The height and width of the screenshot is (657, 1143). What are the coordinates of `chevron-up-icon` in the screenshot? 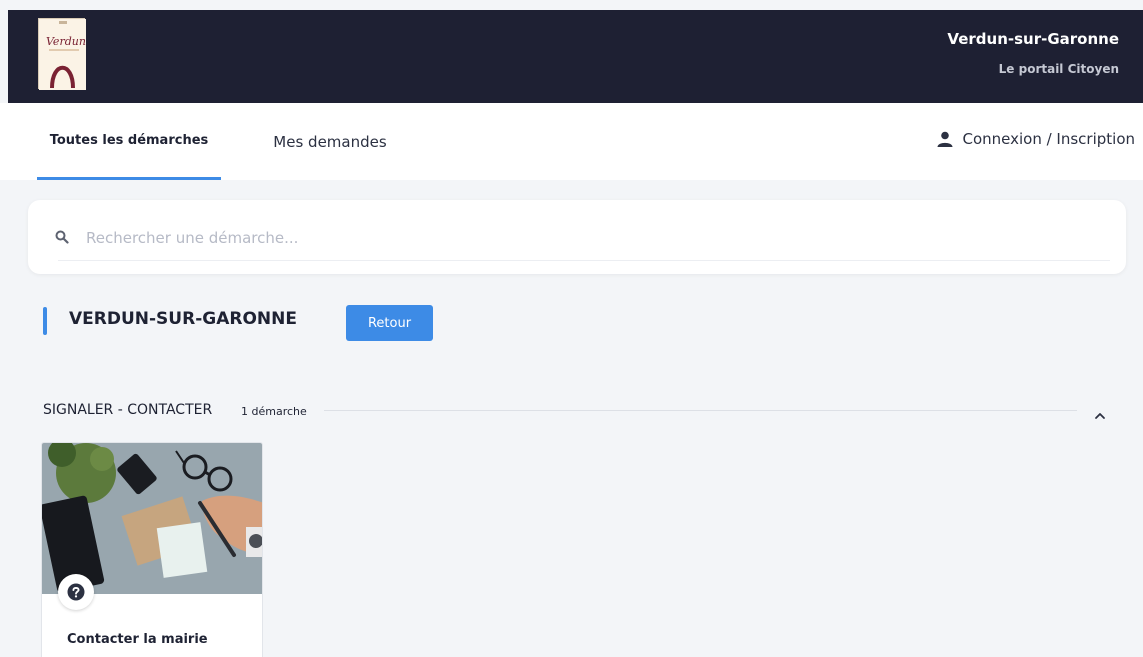 It's located at (1100, 415).